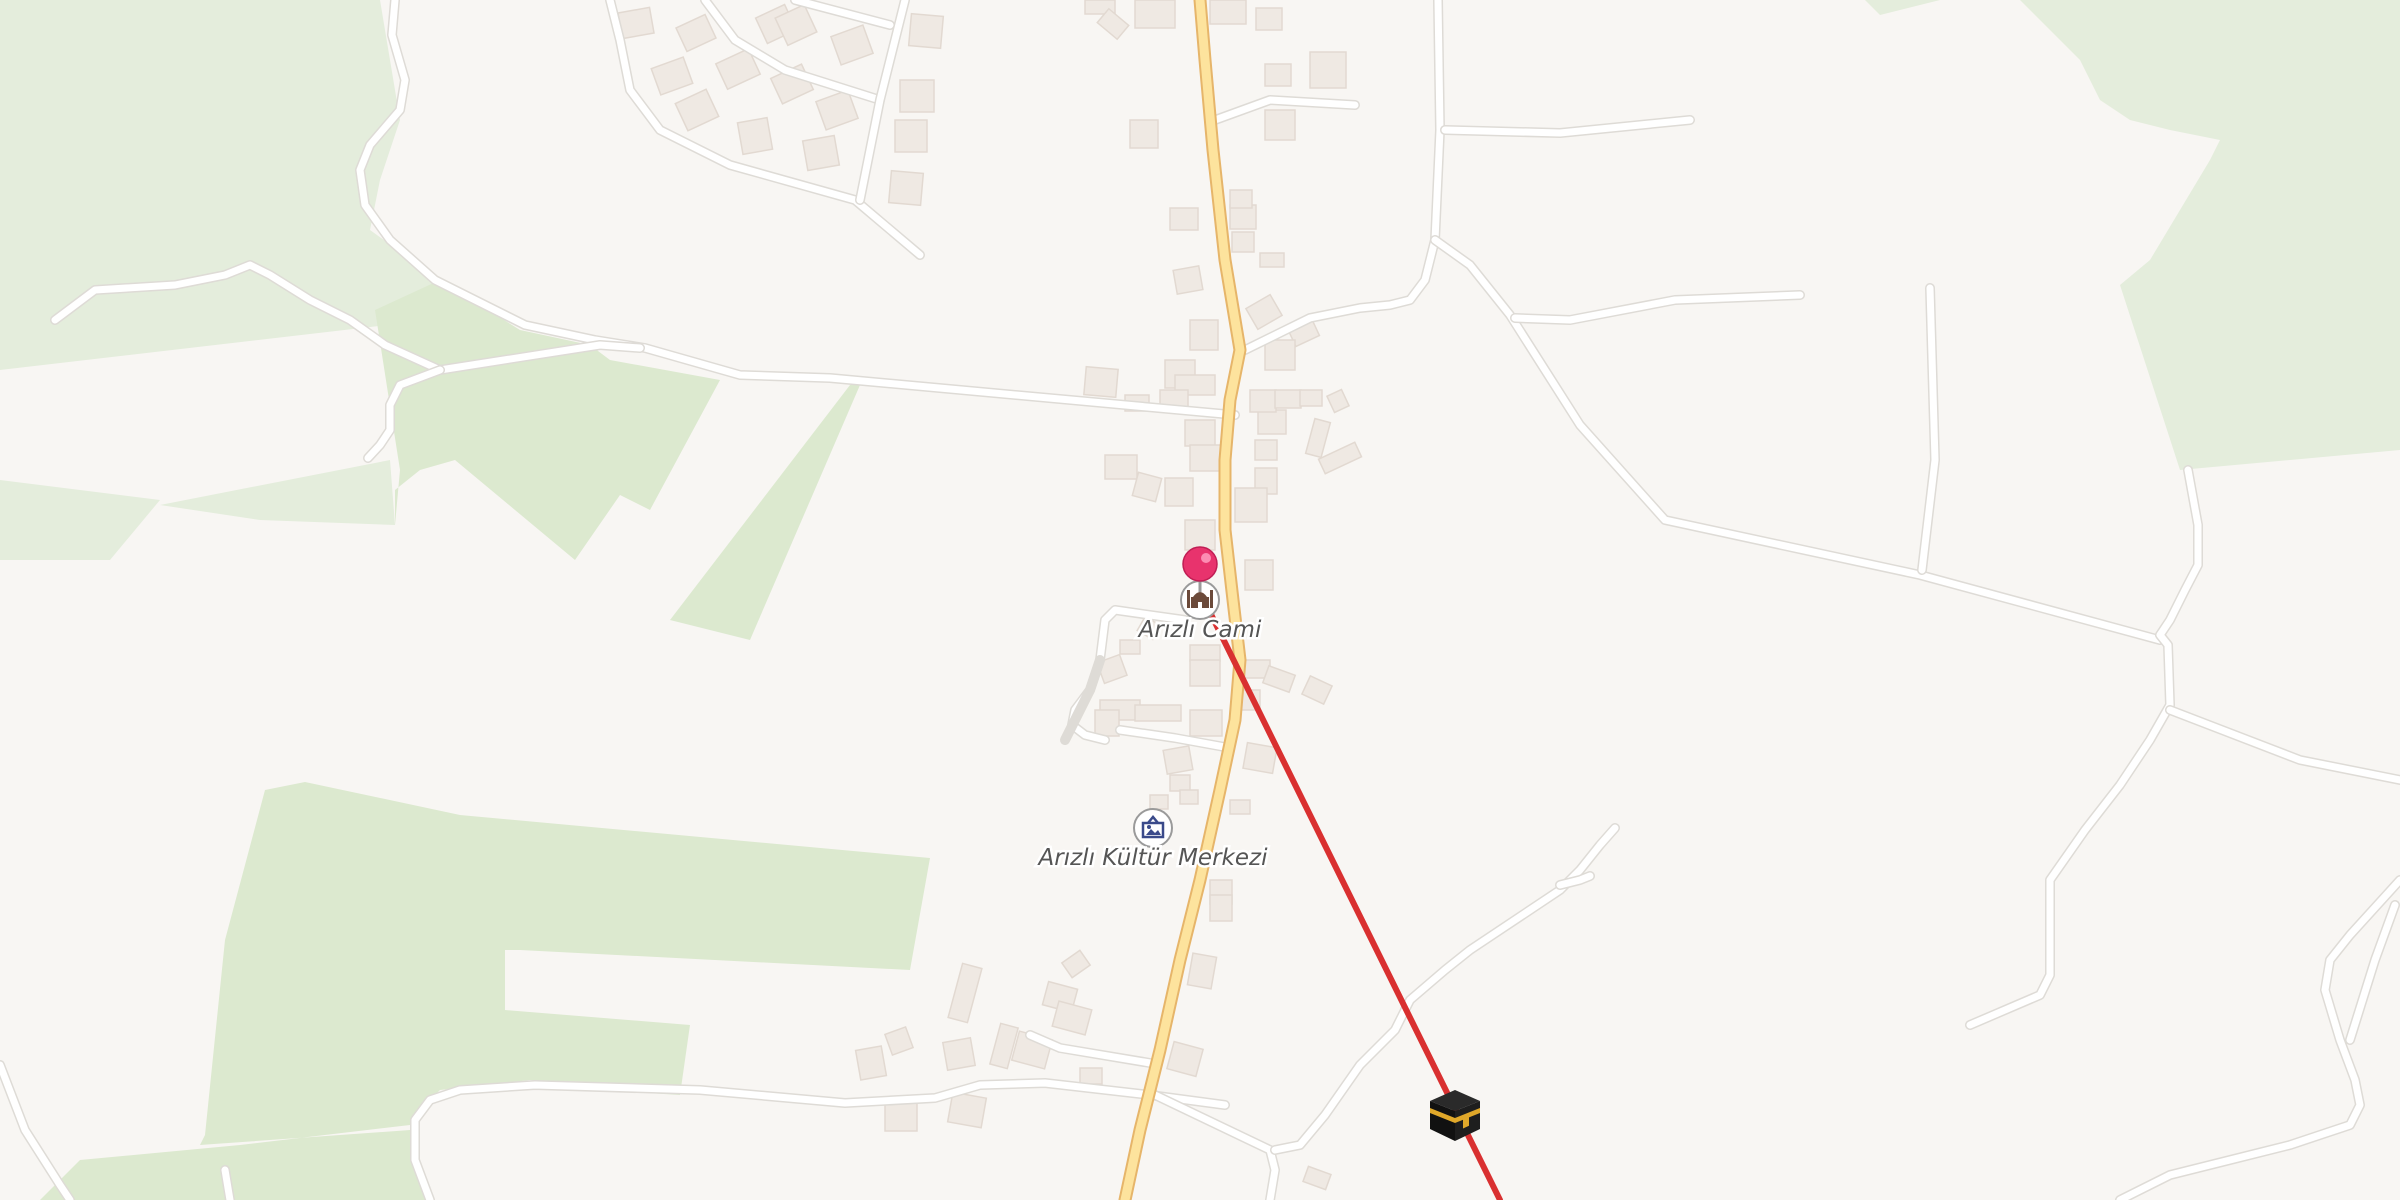 This screenshot has height=1200, width=2400. Describe the element at coordinates (1199, 630) in the screenshot. I see `mosque-label: Arızlı Cami` at that location.